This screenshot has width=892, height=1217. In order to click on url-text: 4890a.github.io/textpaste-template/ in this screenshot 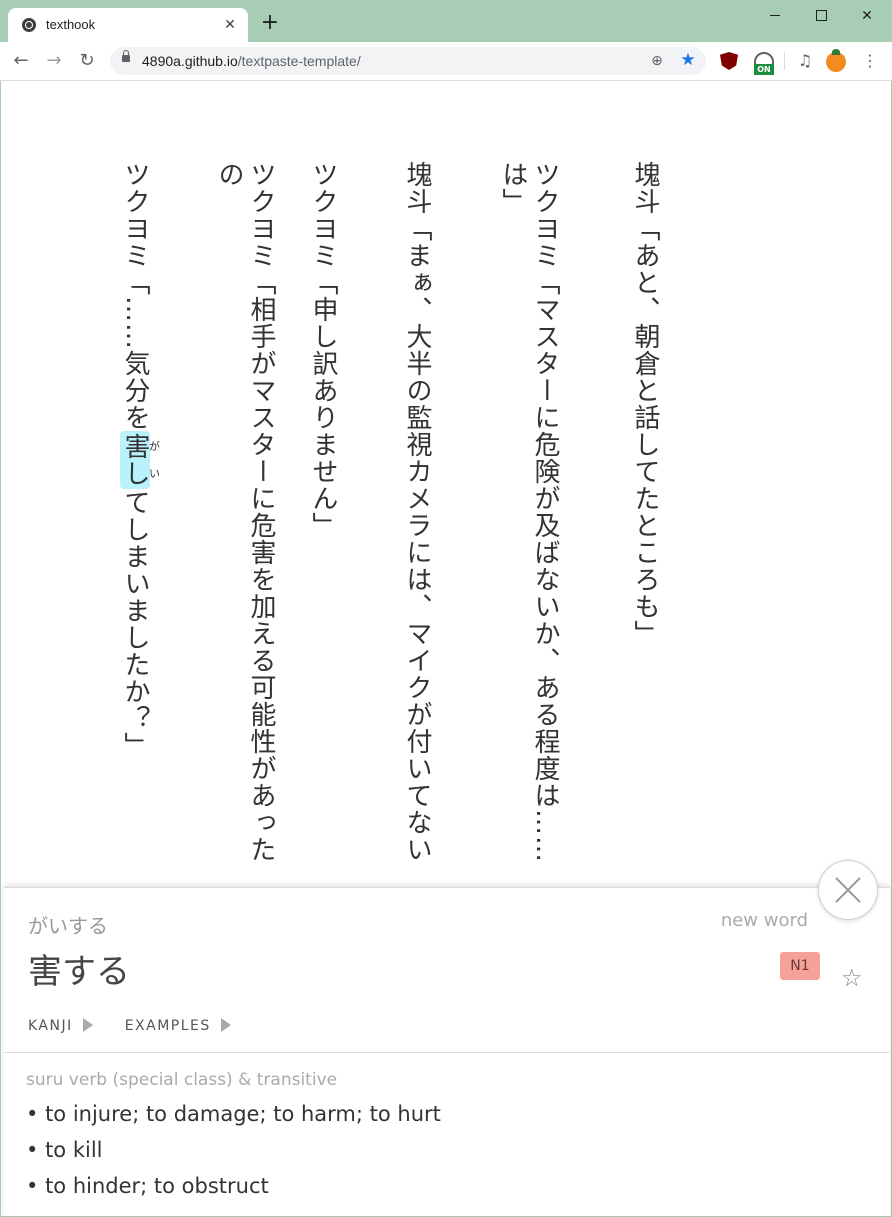, I will do `click(251, 61)`.